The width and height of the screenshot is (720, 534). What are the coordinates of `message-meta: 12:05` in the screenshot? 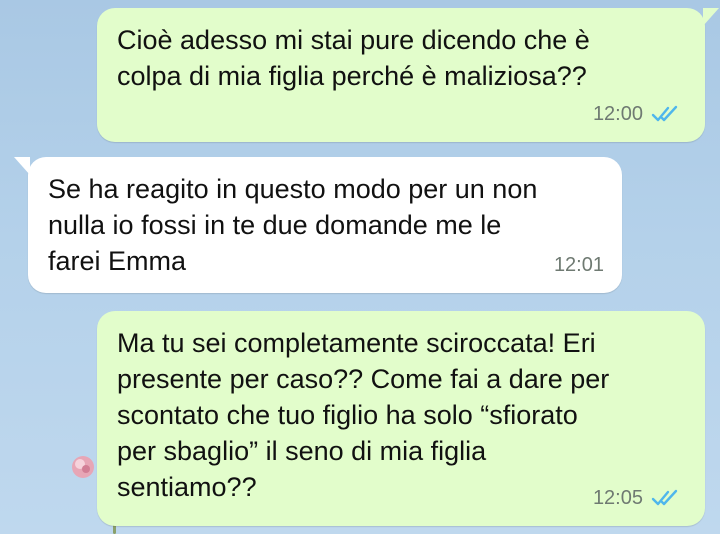 It's located at (638, 498).